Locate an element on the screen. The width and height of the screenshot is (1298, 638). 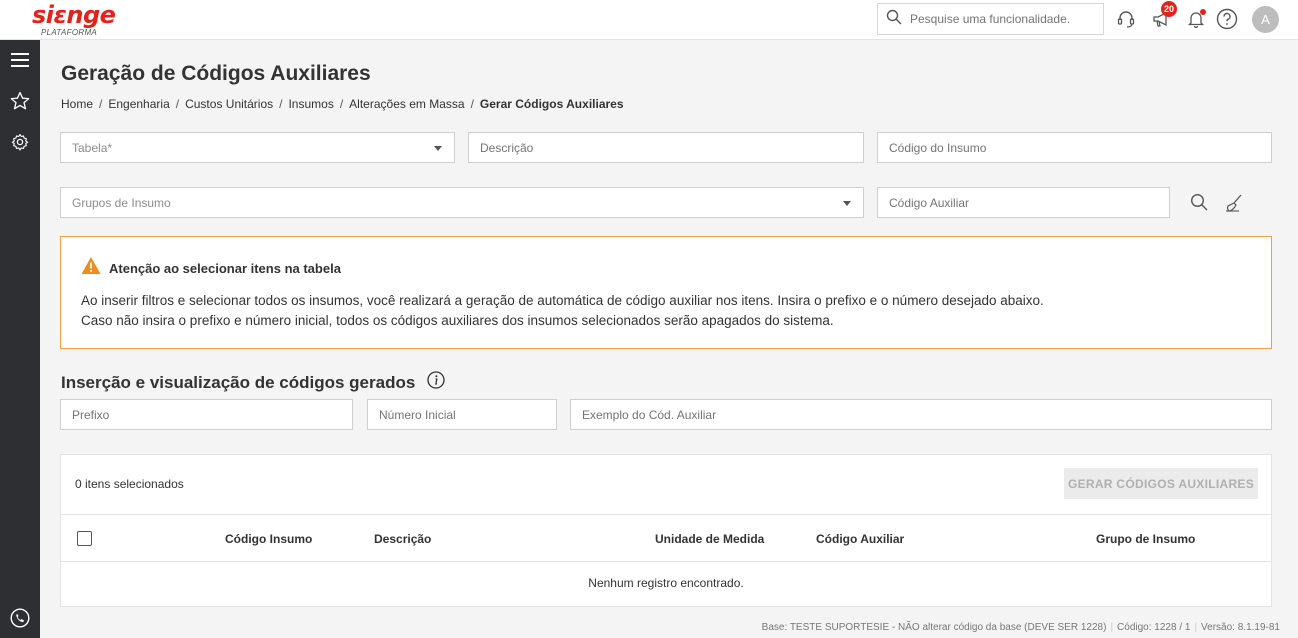
descricao-input is located at coordinates (671, 147).